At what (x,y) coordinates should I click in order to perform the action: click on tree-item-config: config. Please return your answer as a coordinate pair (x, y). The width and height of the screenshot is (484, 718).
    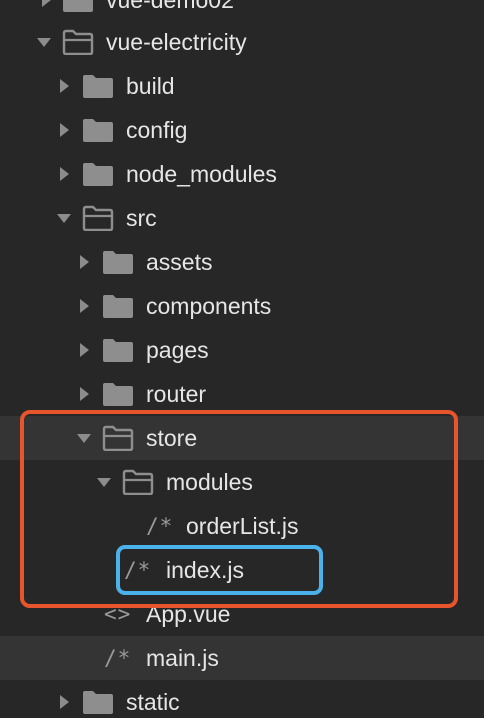
    Looking at the image, I should click on (242, 130).